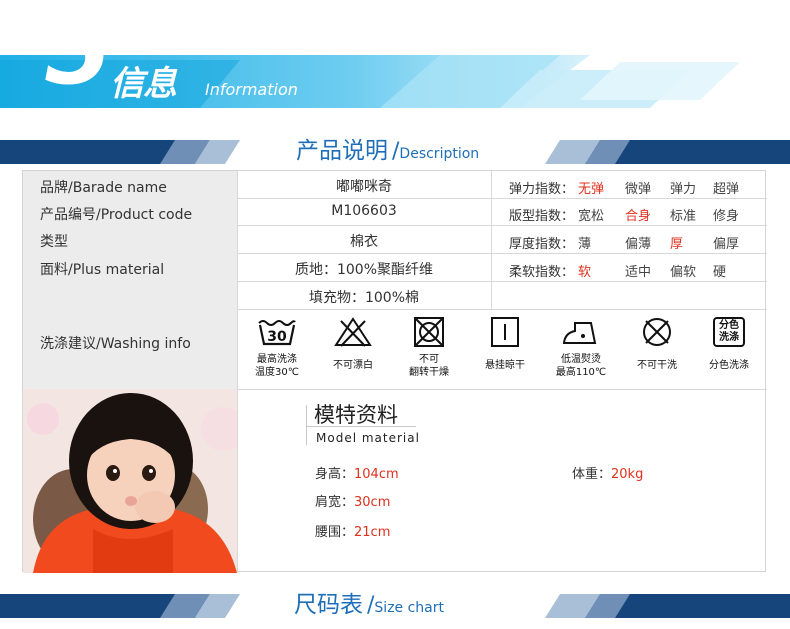  I want to click on fit-option: 宽松, so click(591, 216).